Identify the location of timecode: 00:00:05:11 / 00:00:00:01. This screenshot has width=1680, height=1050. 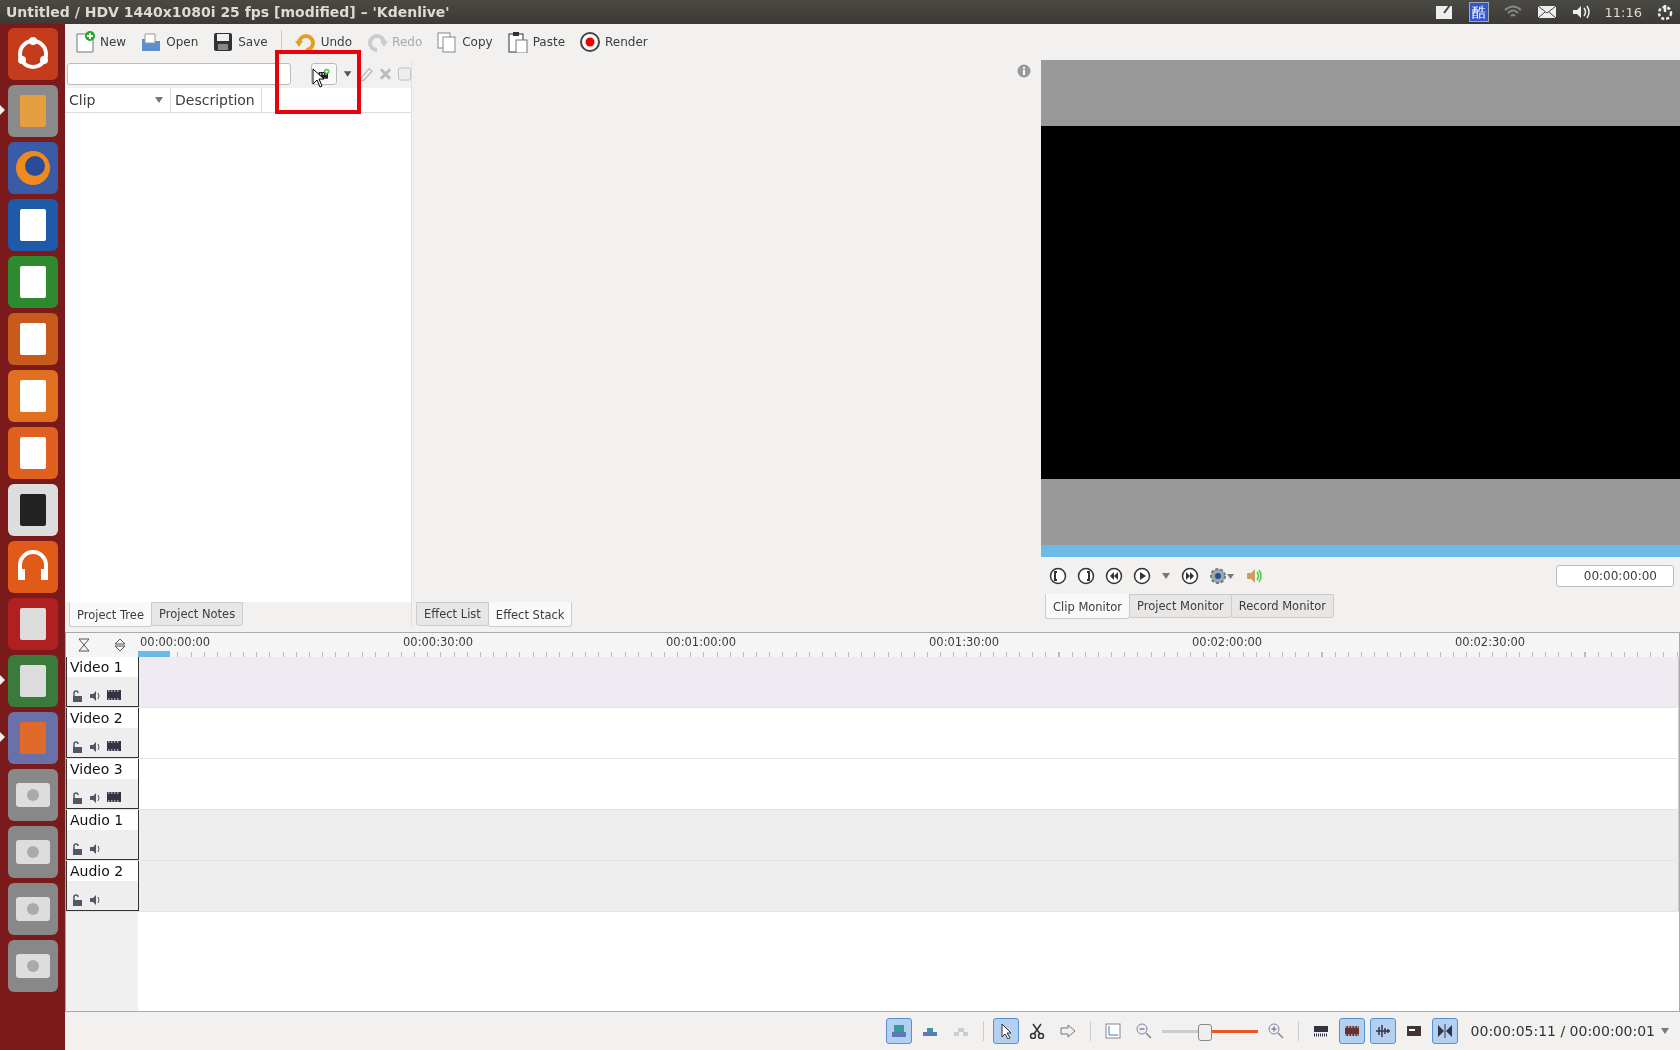
(1562, 1031).